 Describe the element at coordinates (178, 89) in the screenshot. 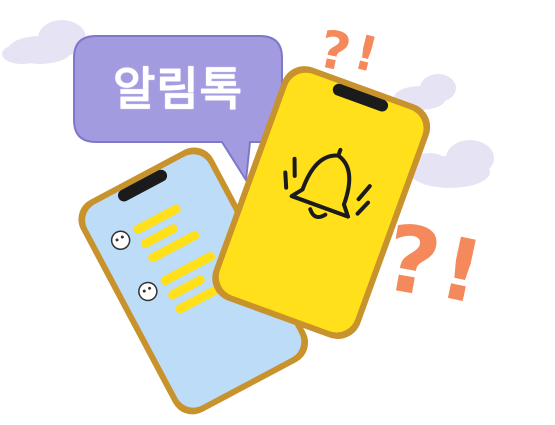

I see `bubble-label: 알림톡` at that location.